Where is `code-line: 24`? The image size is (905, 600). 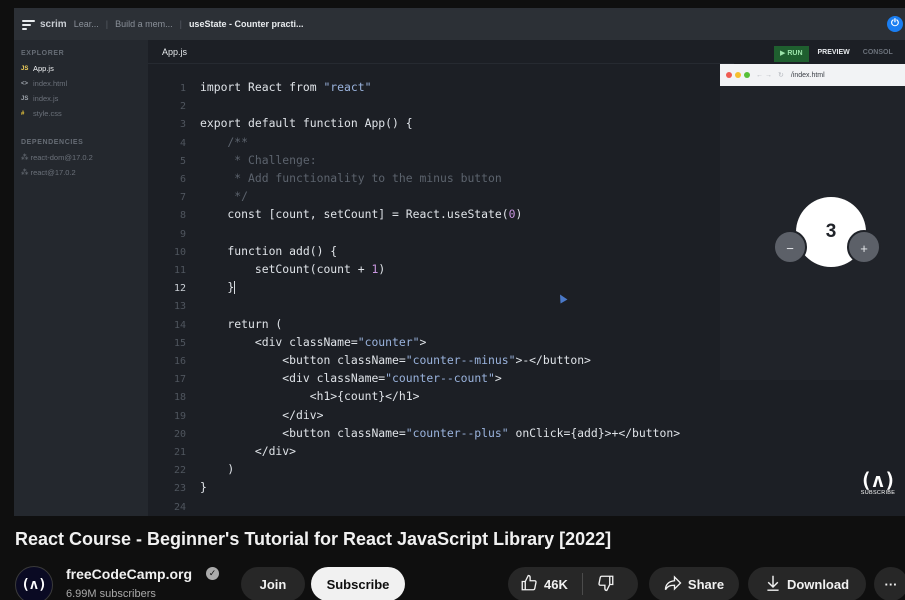
code-line: 24 is located at coordinates (438, 506).